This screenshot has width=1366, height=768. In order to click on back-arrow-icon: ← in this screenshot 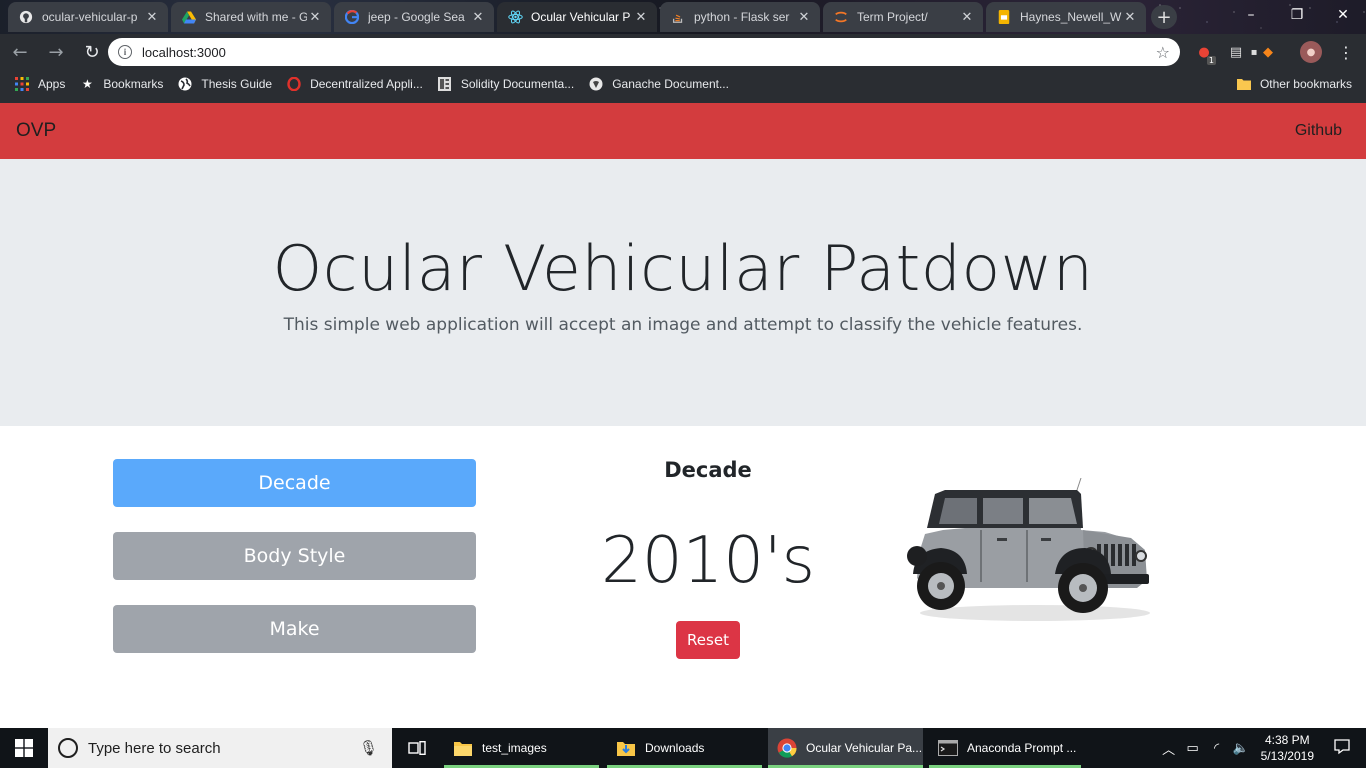, I will do `click(20, 52)`.